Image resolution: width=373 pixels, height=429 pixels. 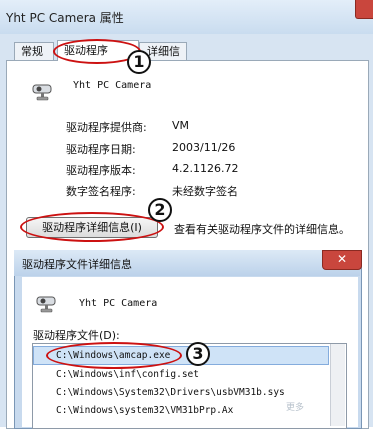 I want to click on tab-general: 常规, so click(x=34, y=51).